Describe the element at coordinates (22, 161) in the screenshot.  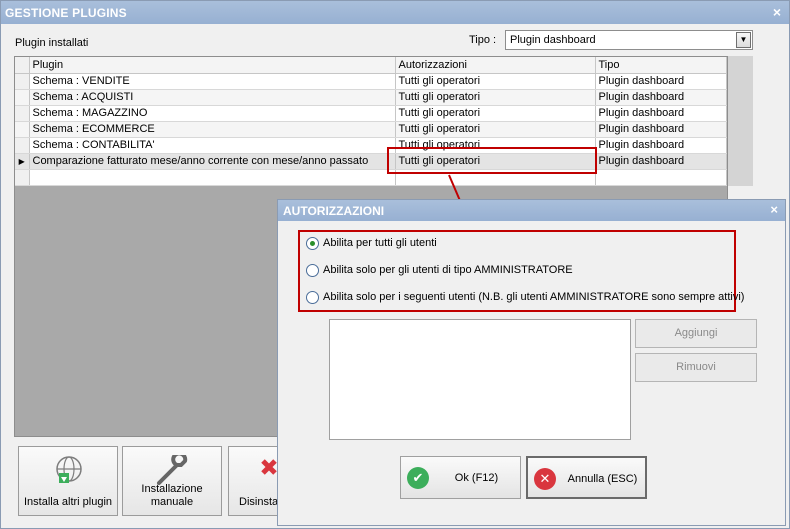
I see `current-row-arrow-icon: ▶` at that location.